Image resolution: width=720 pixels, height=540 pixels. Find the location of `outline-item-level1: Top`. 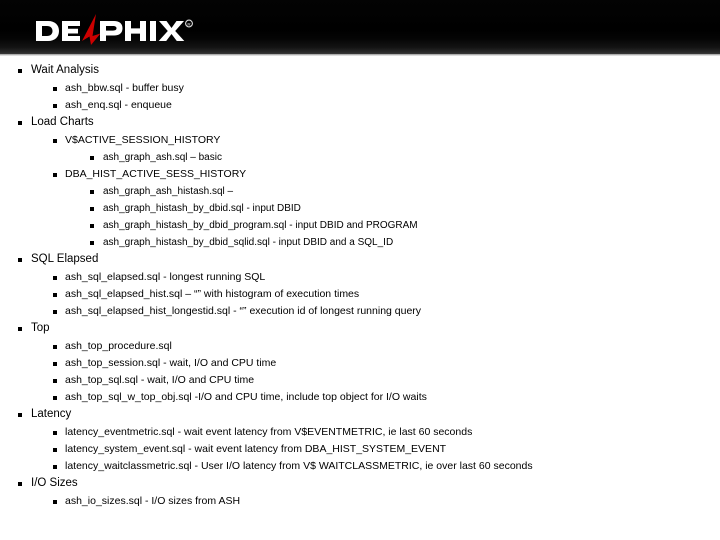

outline-item-level1: Top is located at coordinates (360, 328).